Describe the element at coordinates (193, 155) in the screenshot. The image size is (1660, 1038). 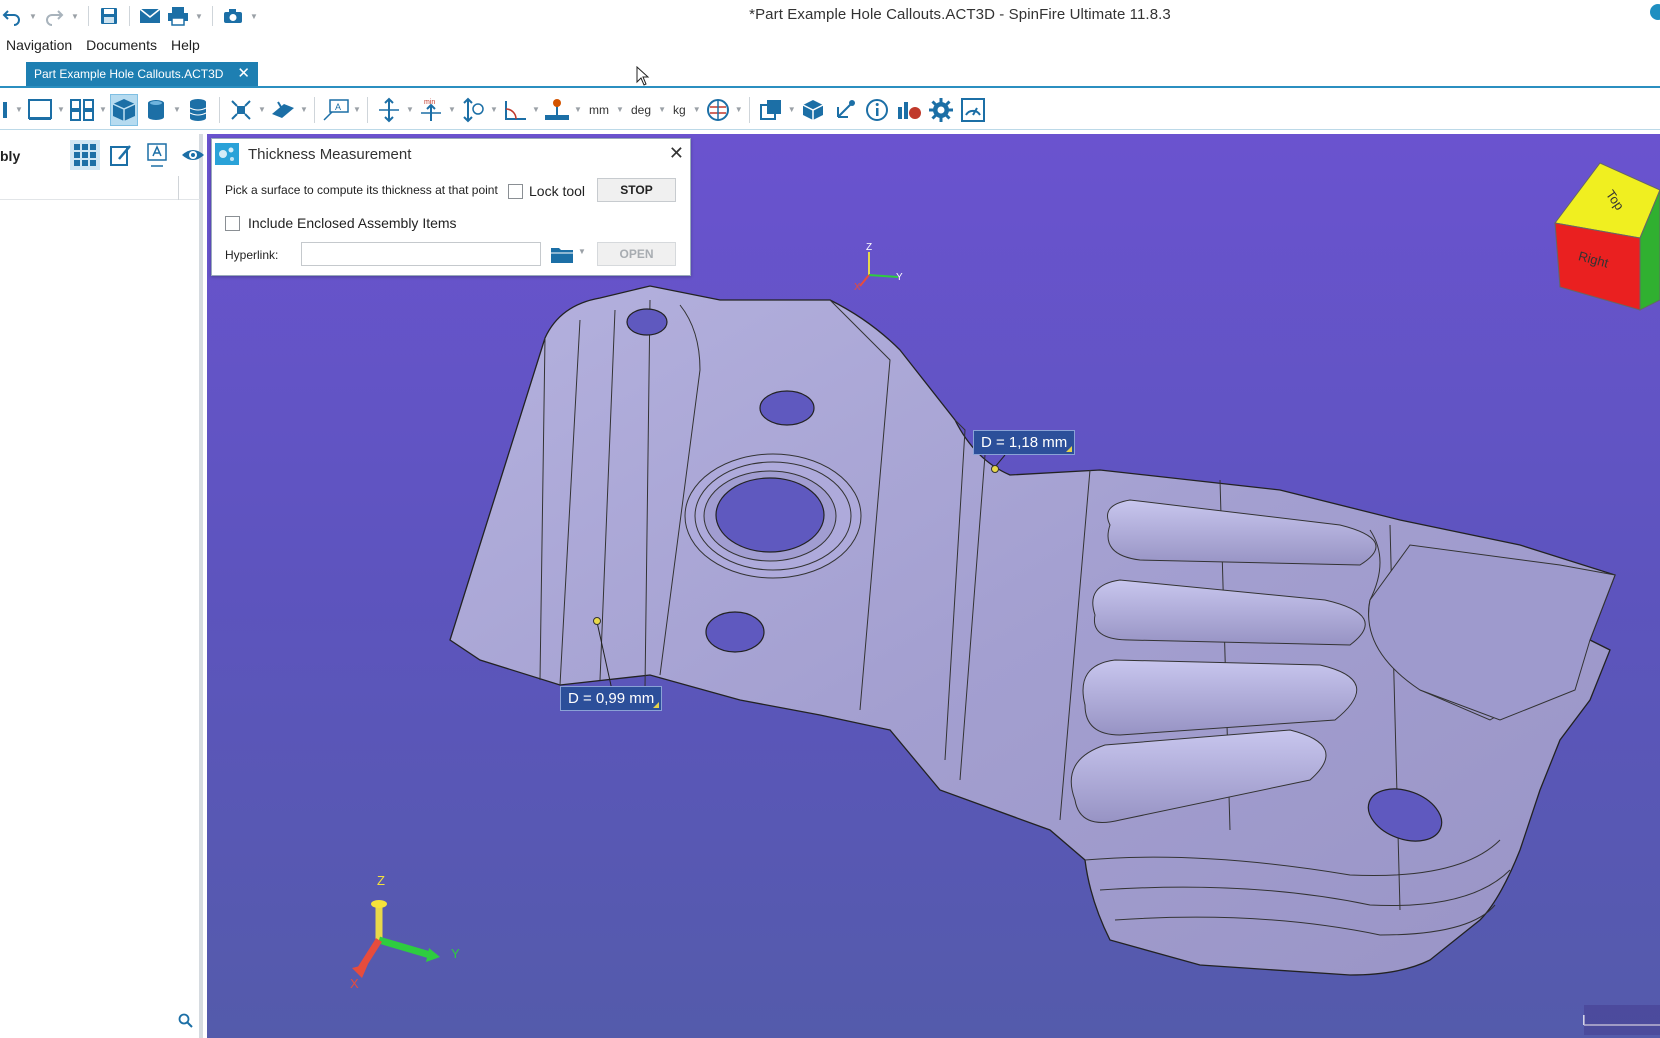
I see `visibility-eye-icon` at that location.